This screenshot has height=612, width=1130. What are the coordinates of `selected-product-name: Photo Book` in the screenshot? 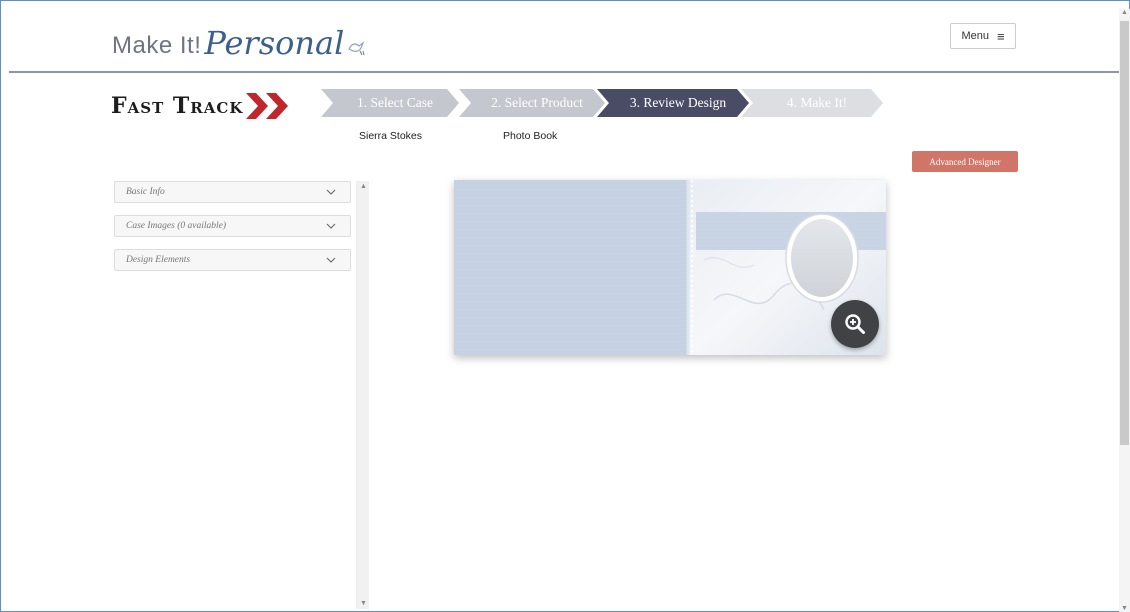 It's located at (530, 136).